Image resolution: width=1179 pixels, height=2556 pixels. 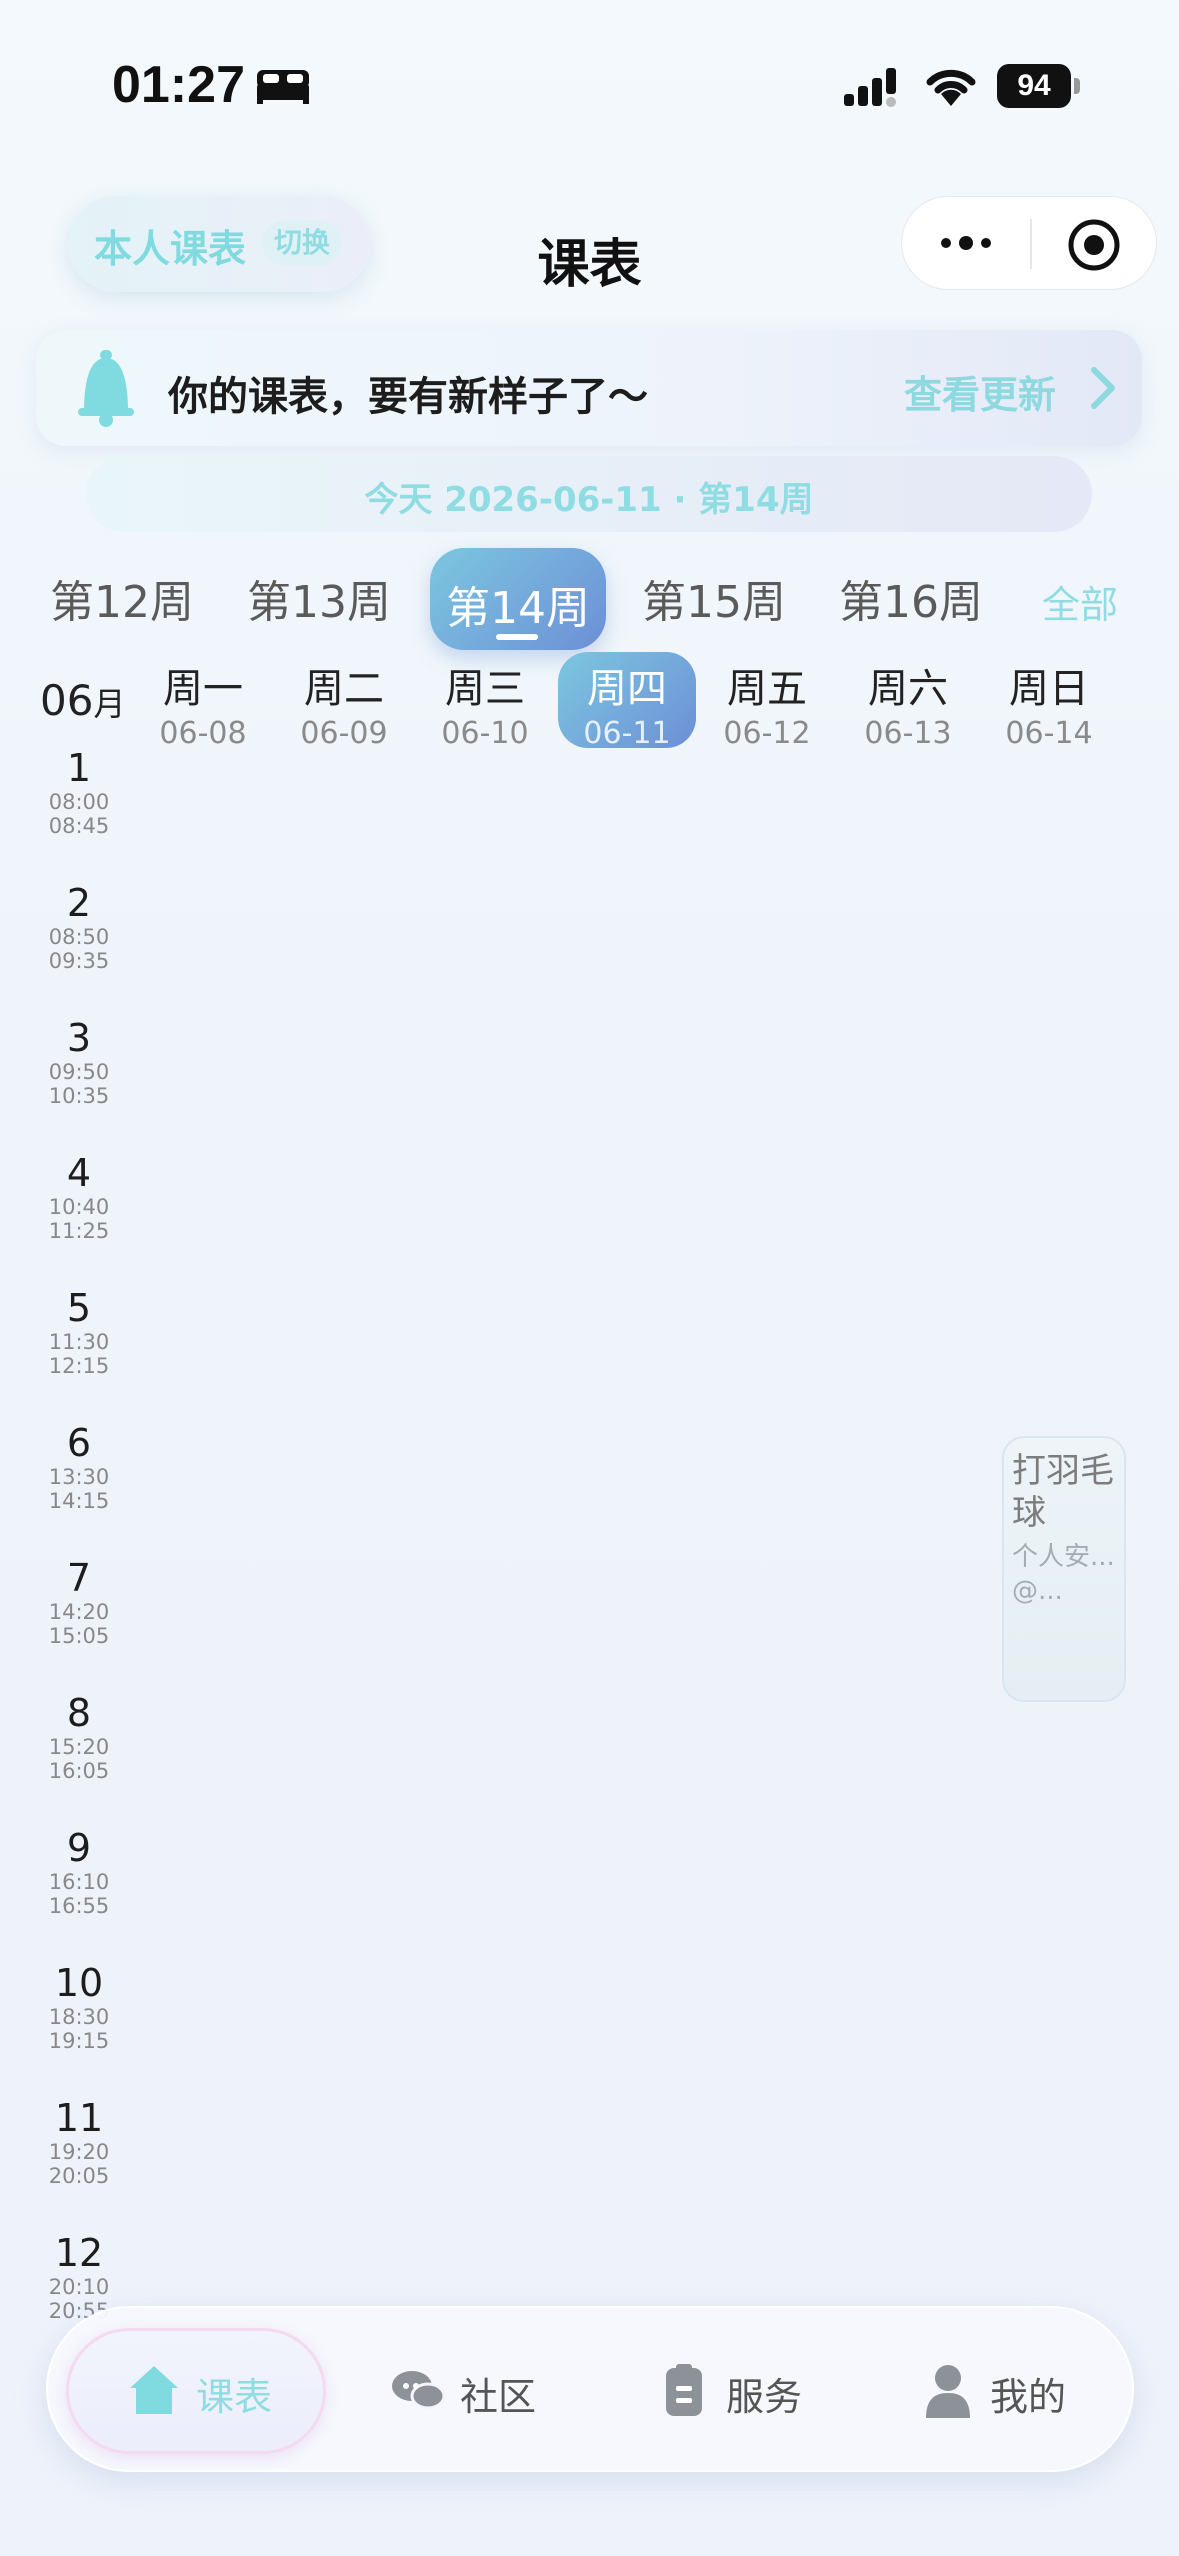 I want to click on tab-schedule: 课表, so click(x=216, y=2391).